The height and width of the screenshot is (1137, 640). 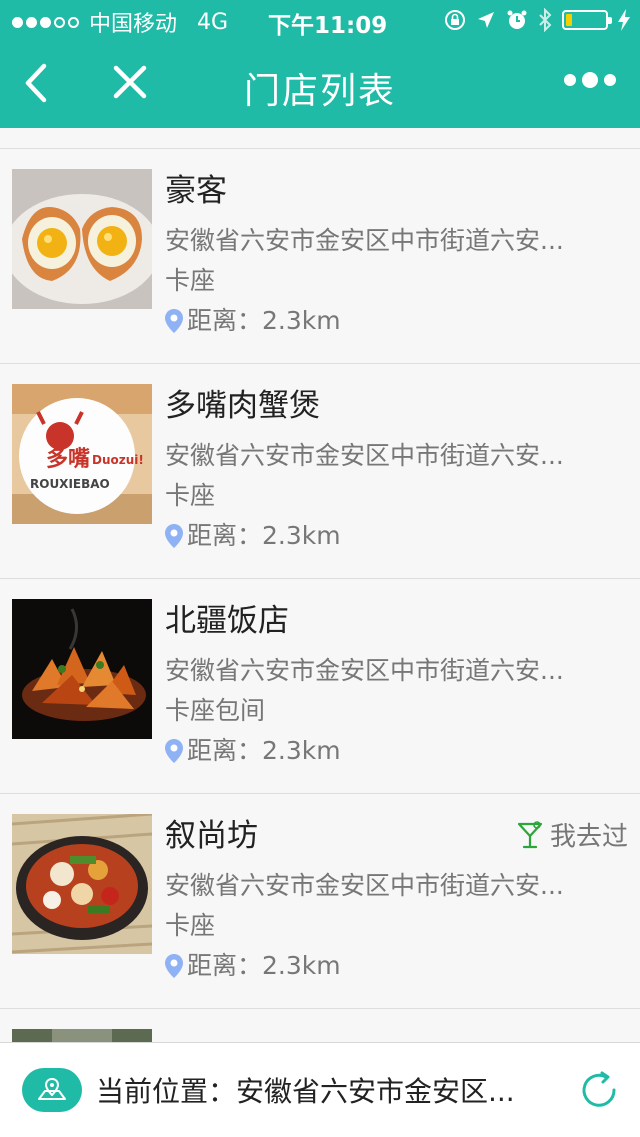 I want to click on store-name: 多嘴肉蟹煲, so click(x=242, y=406).